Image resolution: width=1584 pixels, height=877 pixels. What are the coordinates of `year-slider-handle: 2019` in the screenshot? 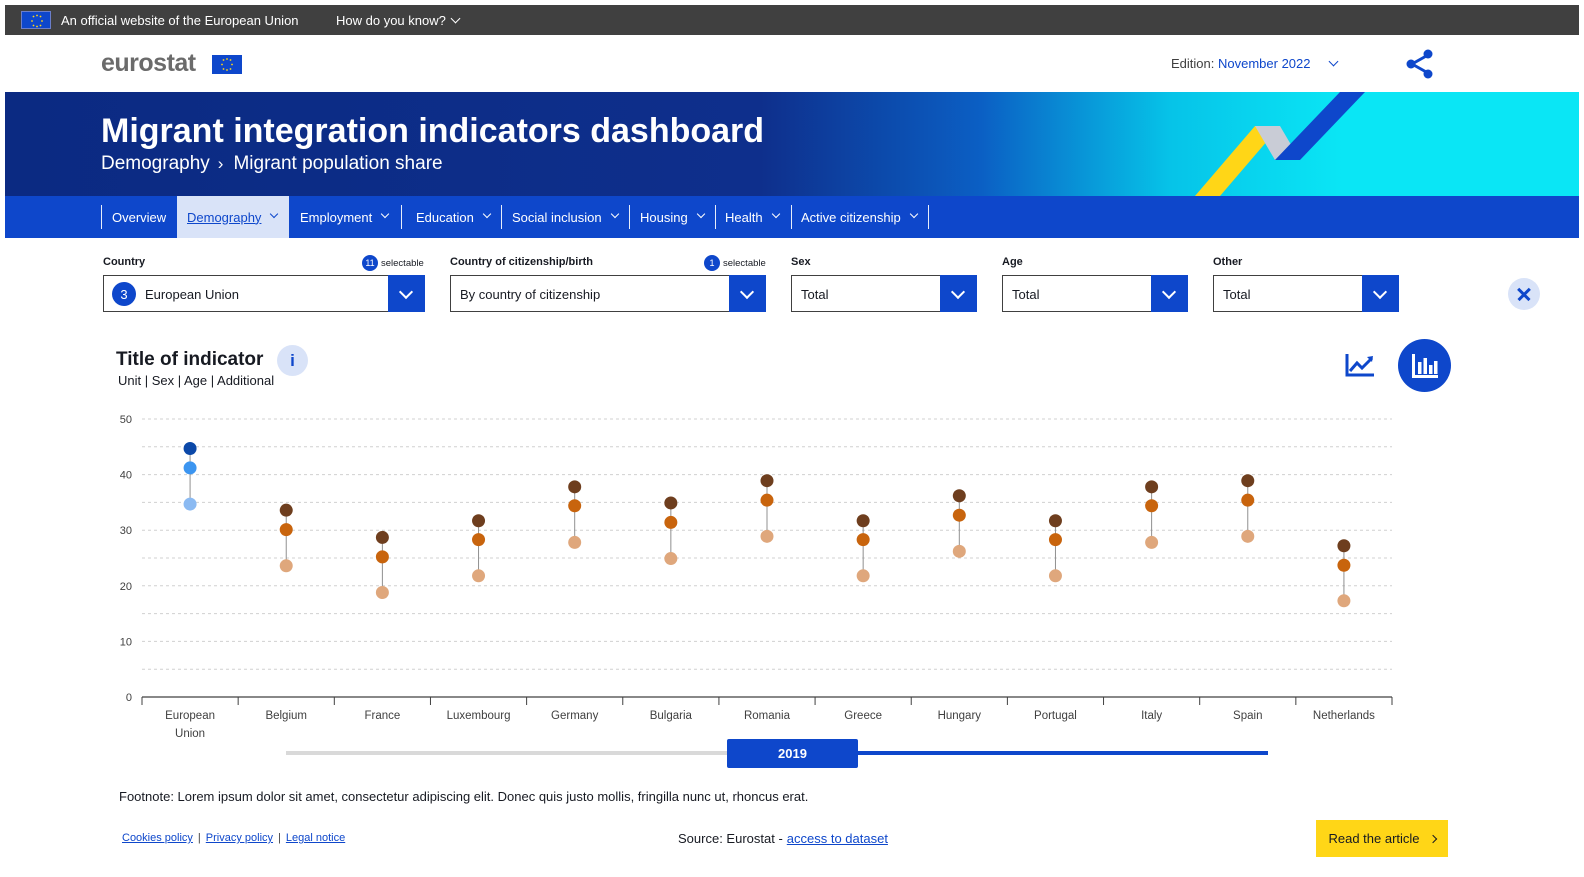 It's located at (792, 753).